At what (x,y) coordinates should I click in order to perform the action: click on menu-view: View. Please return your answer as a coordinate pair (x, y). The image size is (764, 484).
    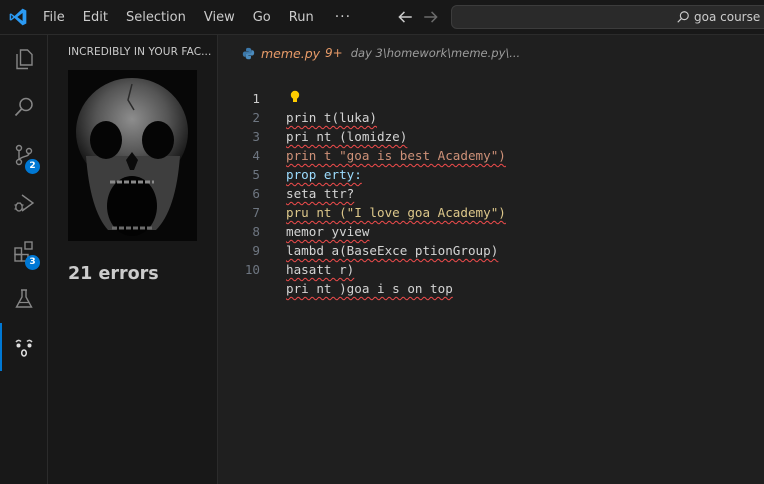
    Looking at the image, I should click on (219, 17).